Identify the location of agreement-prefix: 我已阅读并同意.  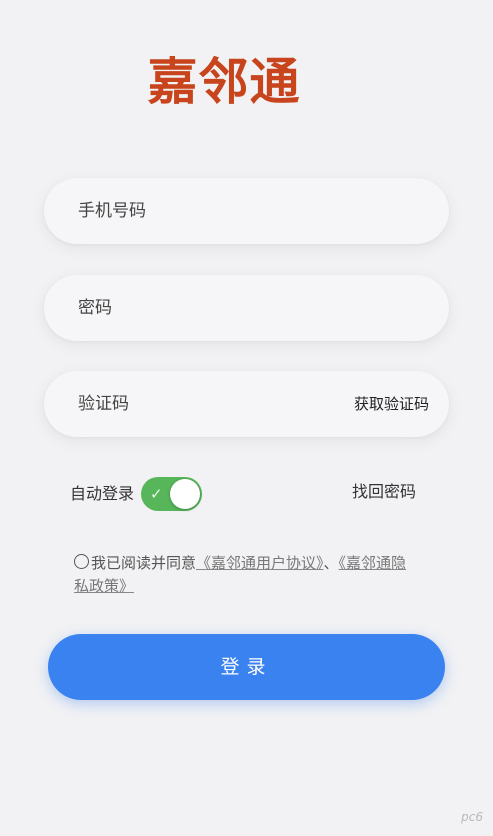
(144, 563).